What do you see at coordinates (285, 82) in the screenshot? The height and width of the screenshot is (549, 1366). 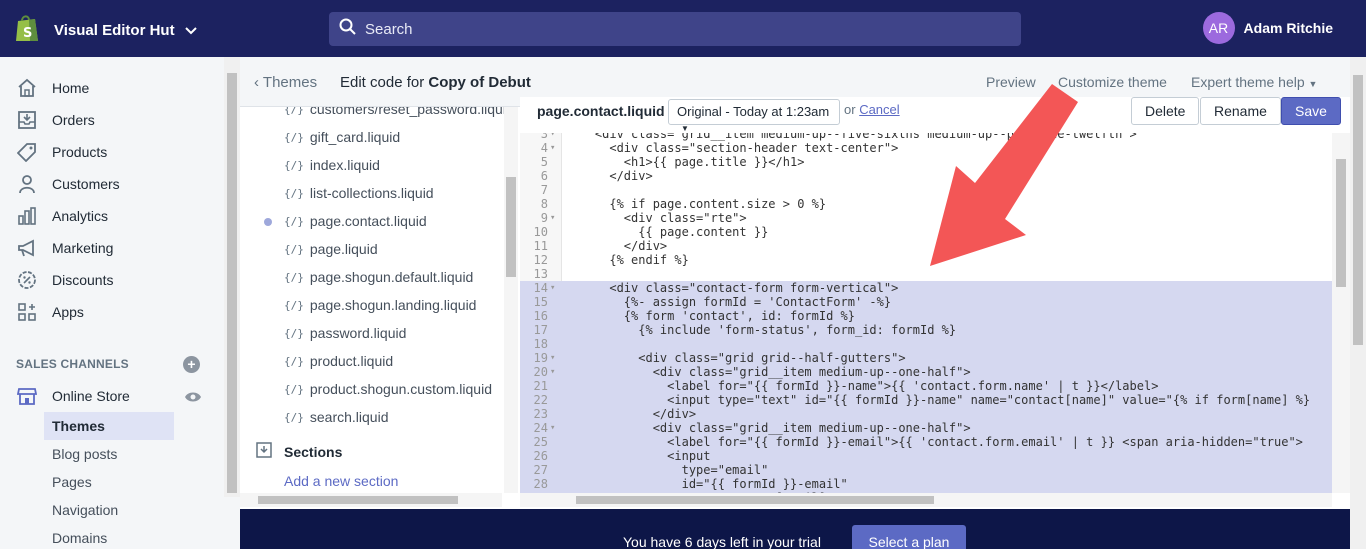 I see `back-to-themes-link: ‹ Themes` at bounding box center [285, 82].